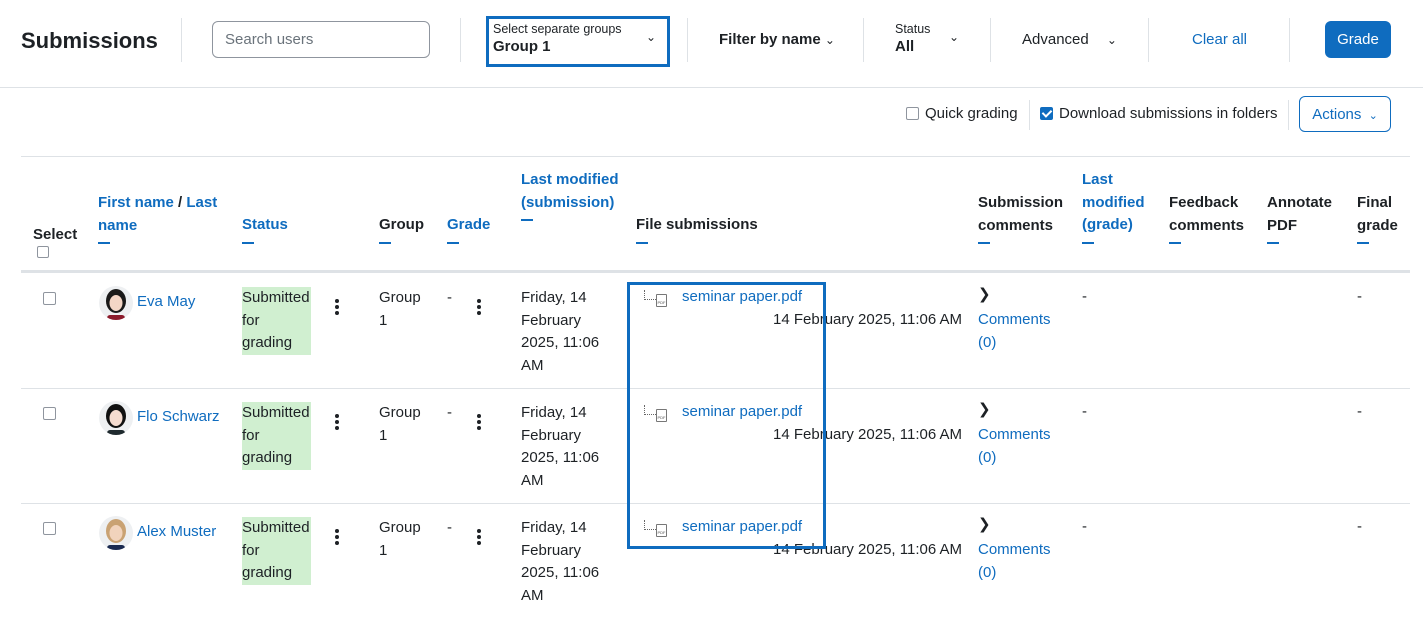 This screenshot has width=1423, height=618. What do you see at coordinates (1113, 202) in the screenshot?
I see `sort-last-modified-grade-link: Last modified (grade)` at bounding box center [1113, 202].